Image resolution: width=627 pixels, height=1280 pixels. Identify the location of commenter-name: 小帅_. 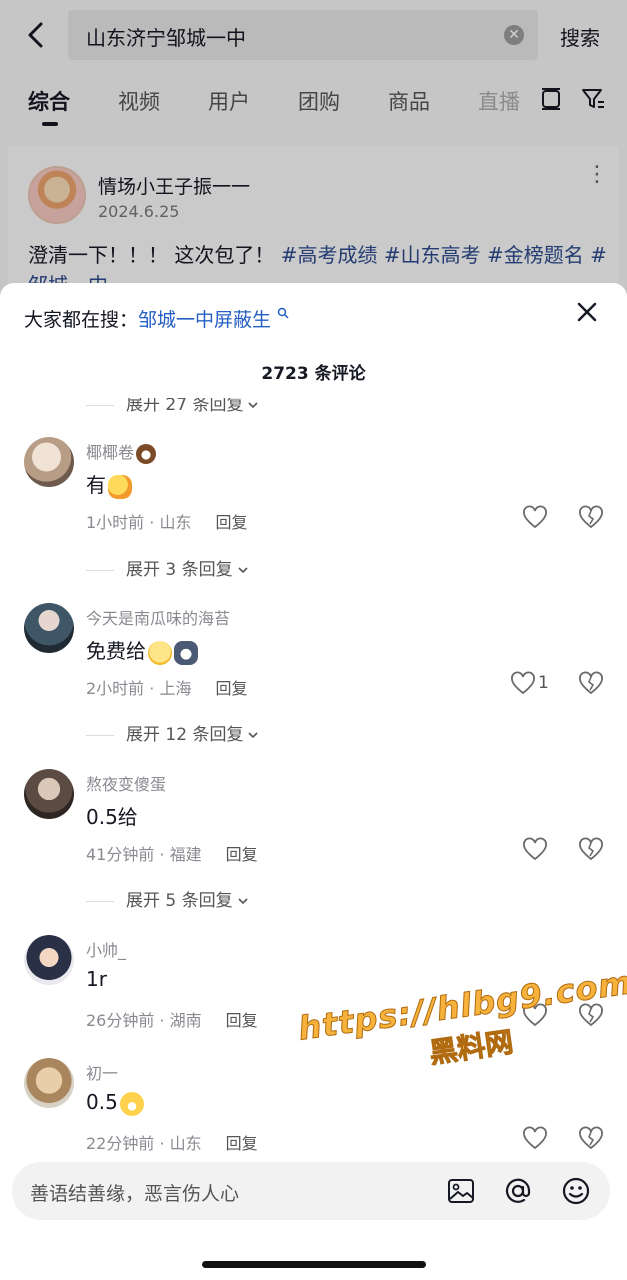
(106, 949).